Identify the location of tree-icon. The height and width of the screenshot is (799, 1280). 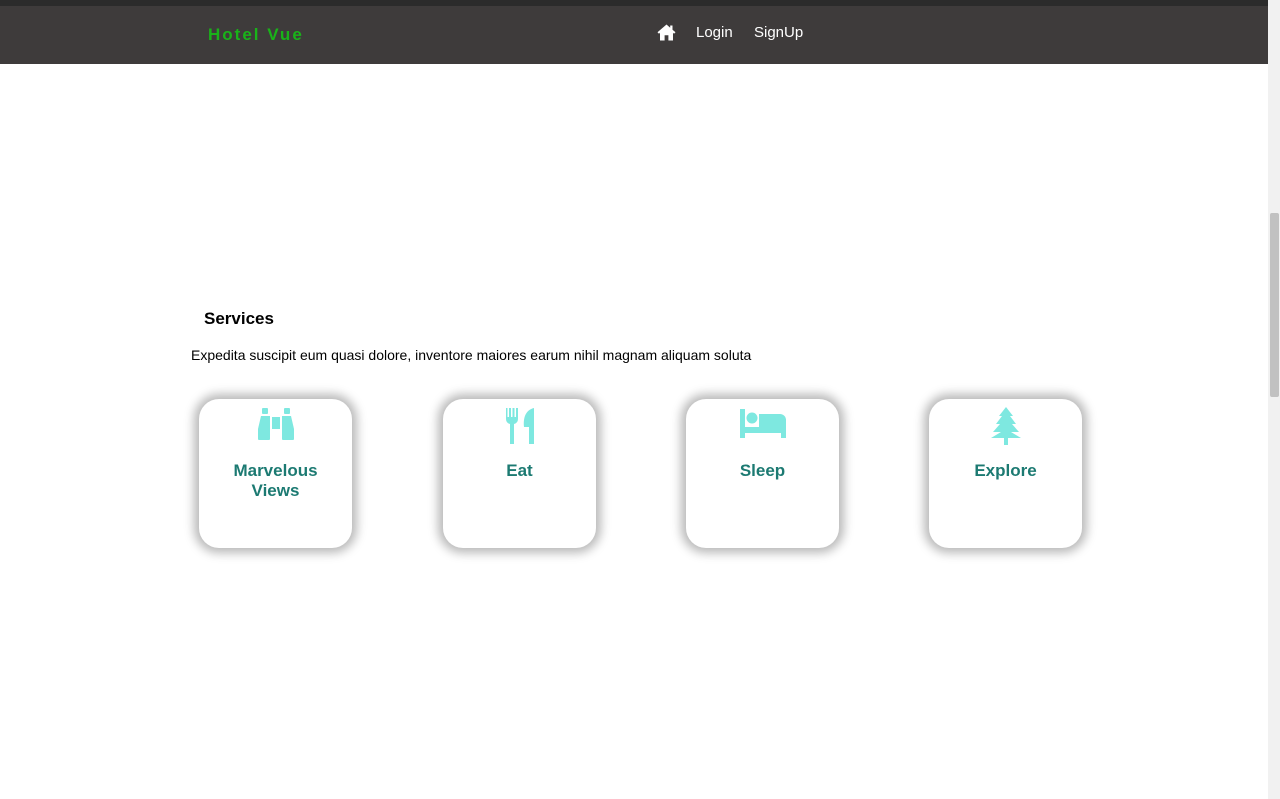
(1005, 426).